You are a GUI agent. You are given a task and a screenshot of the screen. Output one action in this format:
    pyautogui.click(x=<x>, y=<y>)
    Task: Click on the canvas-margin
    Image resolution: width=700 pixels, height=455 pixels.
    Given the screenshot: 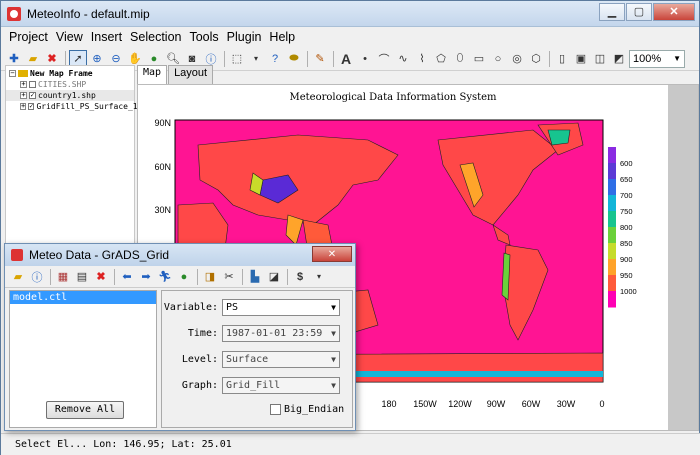 What is the action you would take?
    pyautogui.click(x=683, y=257)
    